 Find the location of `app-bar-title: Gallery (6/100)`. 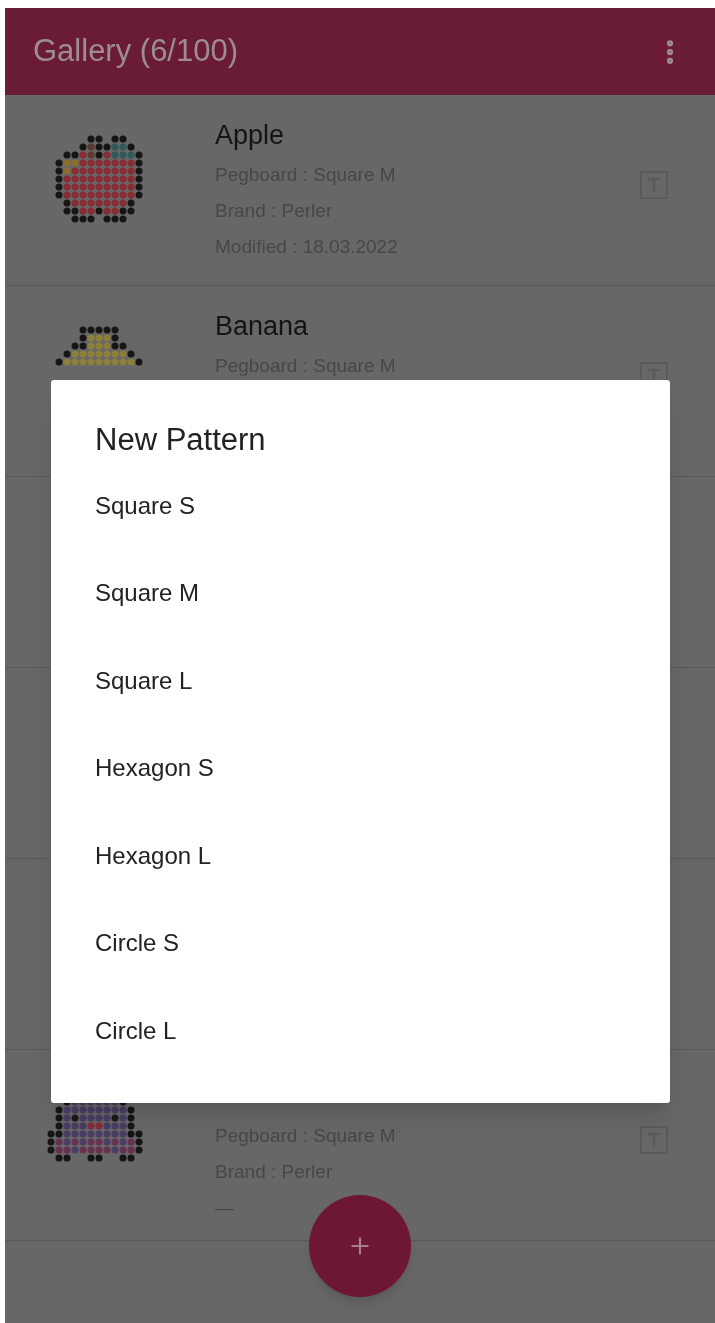

app-bar-title: Gallery (6/100) is located at coordinates (136, 51).